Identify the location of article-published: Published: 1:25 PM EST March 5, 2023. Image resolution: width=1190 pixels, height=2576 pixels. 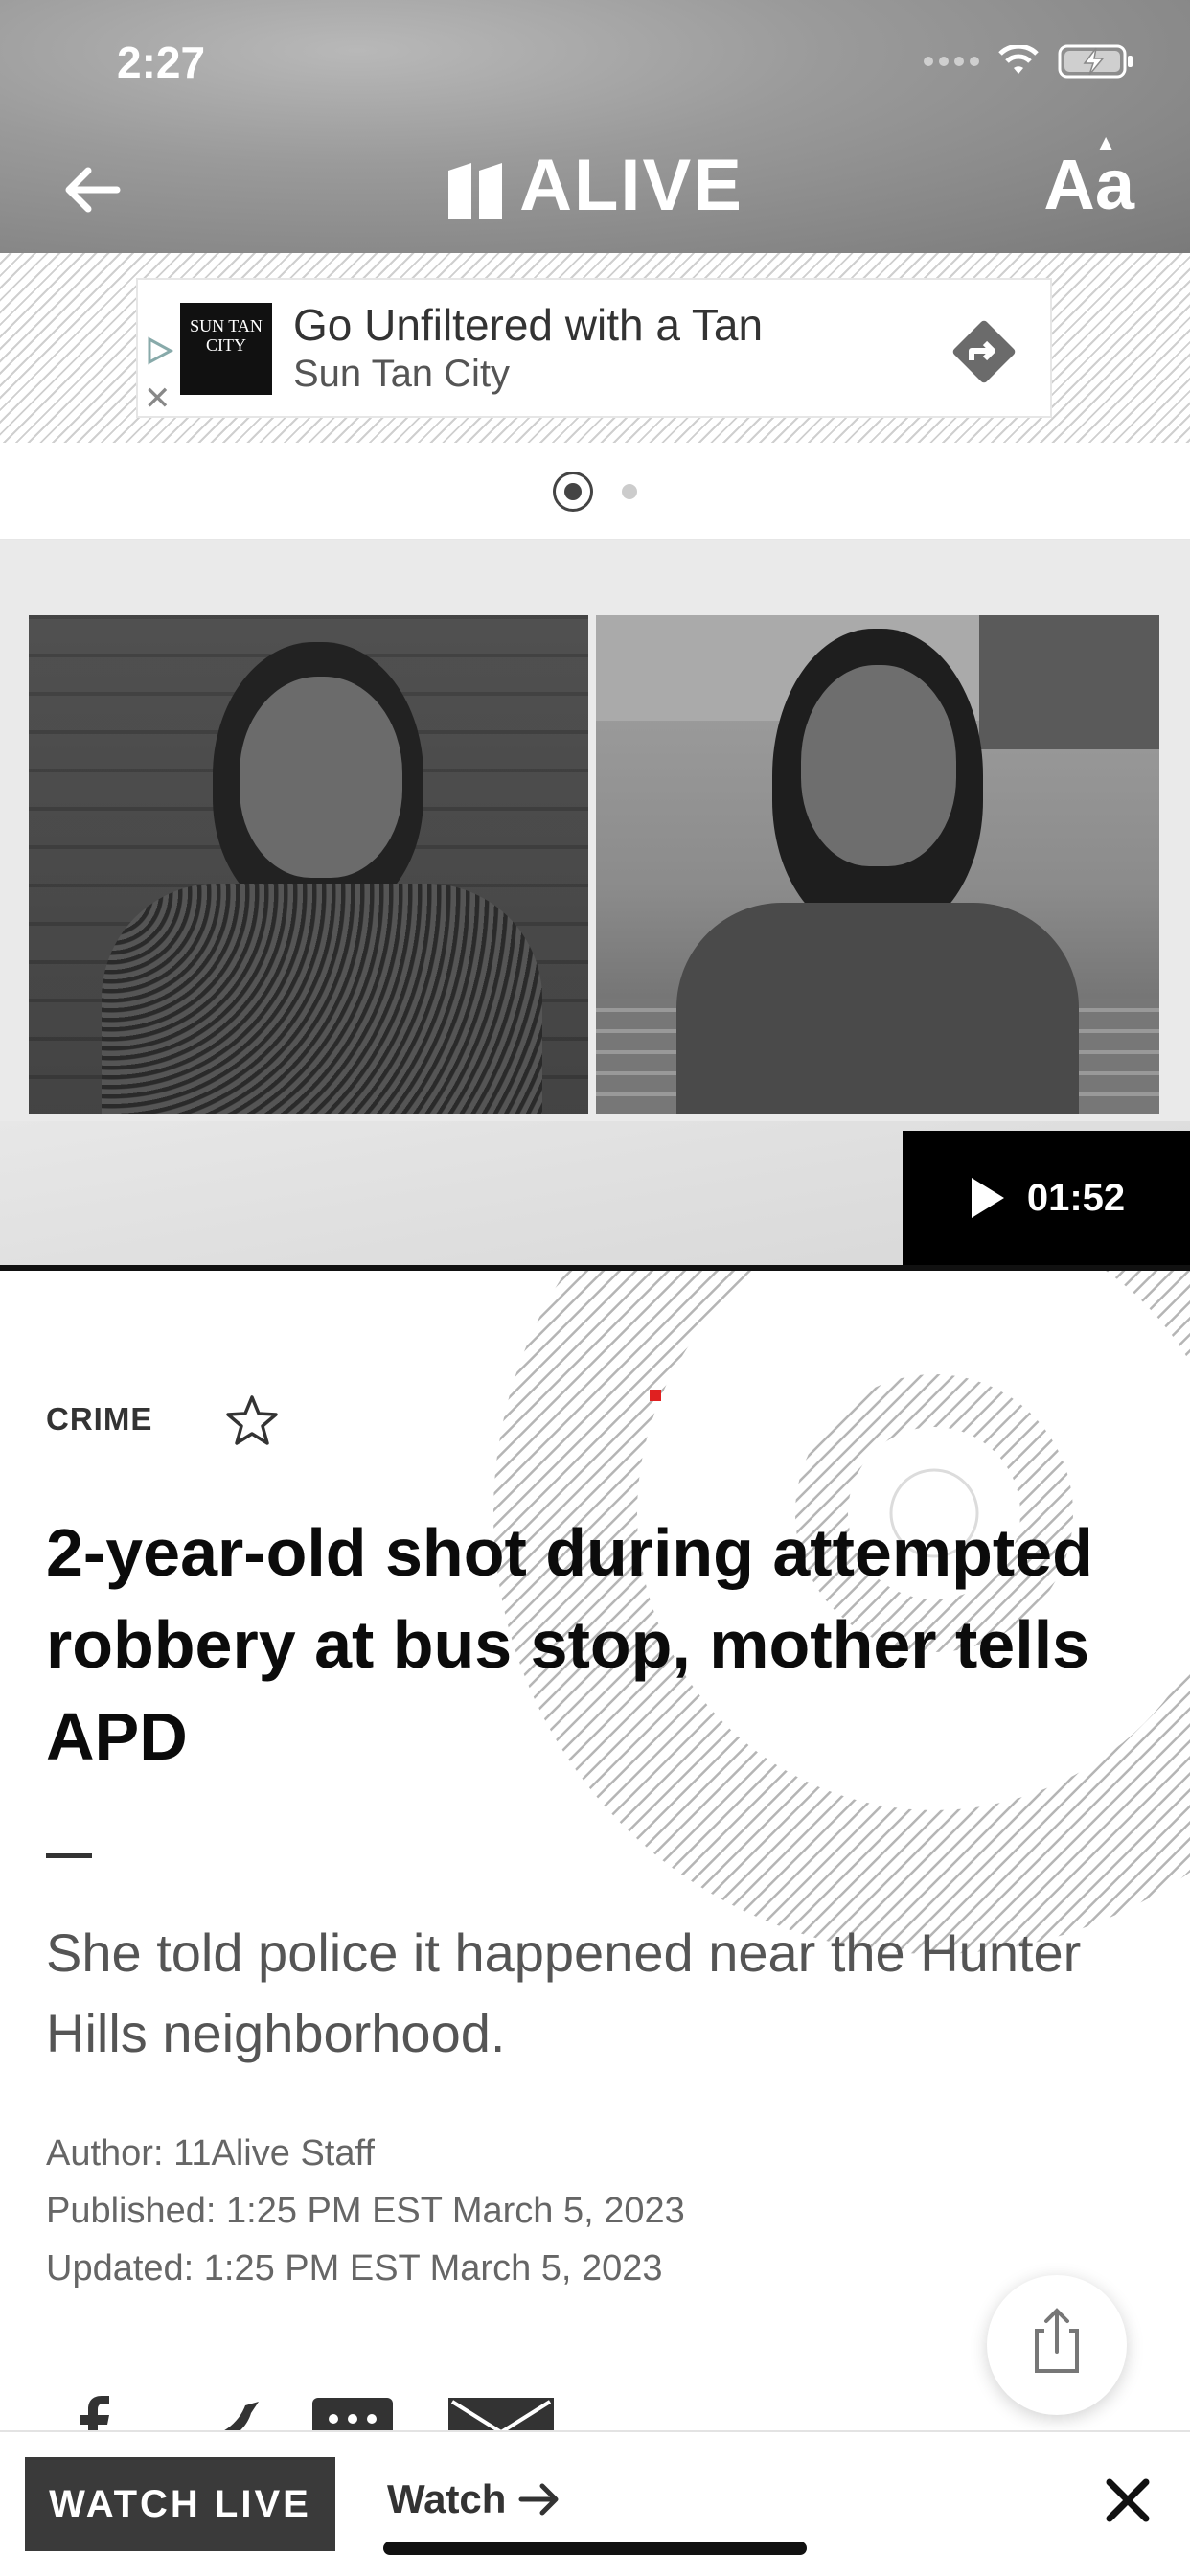
(366, 2211).